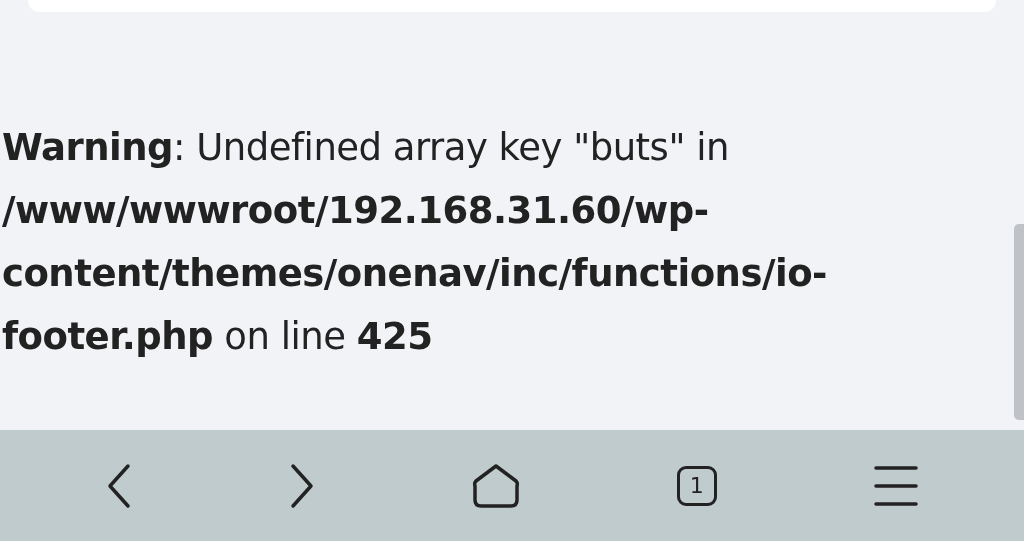 The height and width of the screenshot is (541, 1024). What do you see at coordinates (696, 485) in the screenshot?
I see `tab-count-button: 1` at bounding box center [696, 485].